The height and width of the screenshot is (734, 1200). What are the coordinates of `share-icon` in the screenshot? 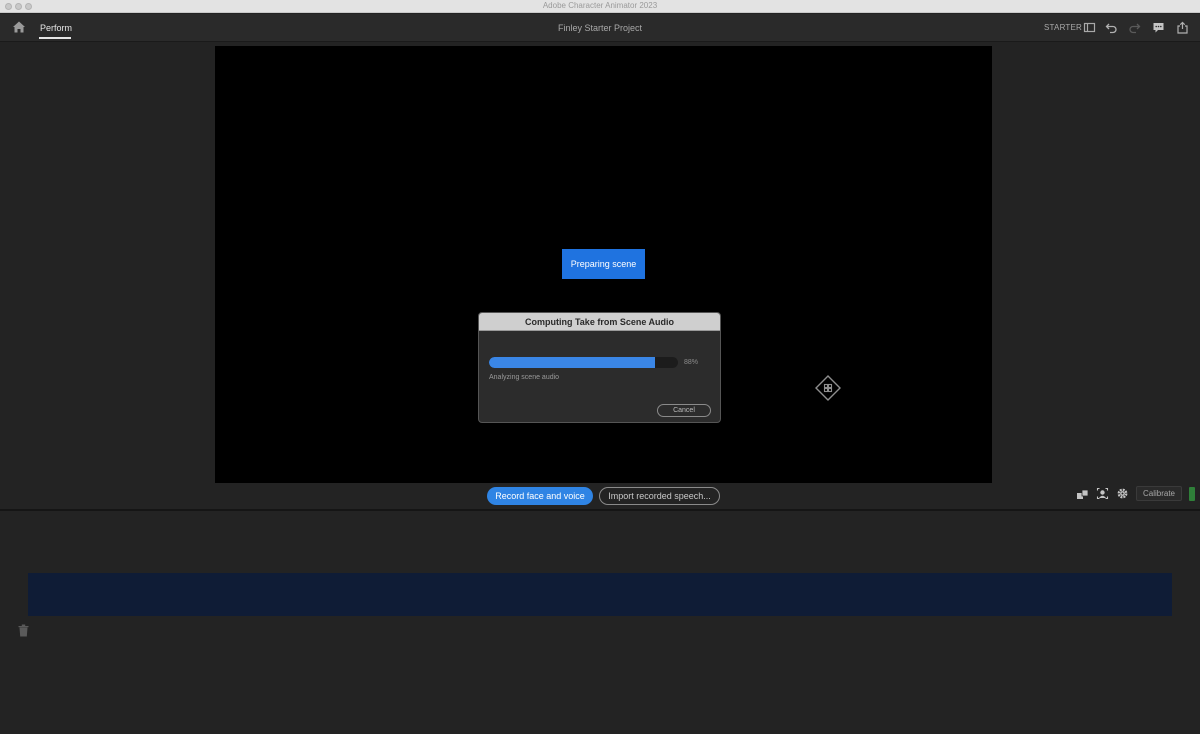 It's located at (1182, 27).